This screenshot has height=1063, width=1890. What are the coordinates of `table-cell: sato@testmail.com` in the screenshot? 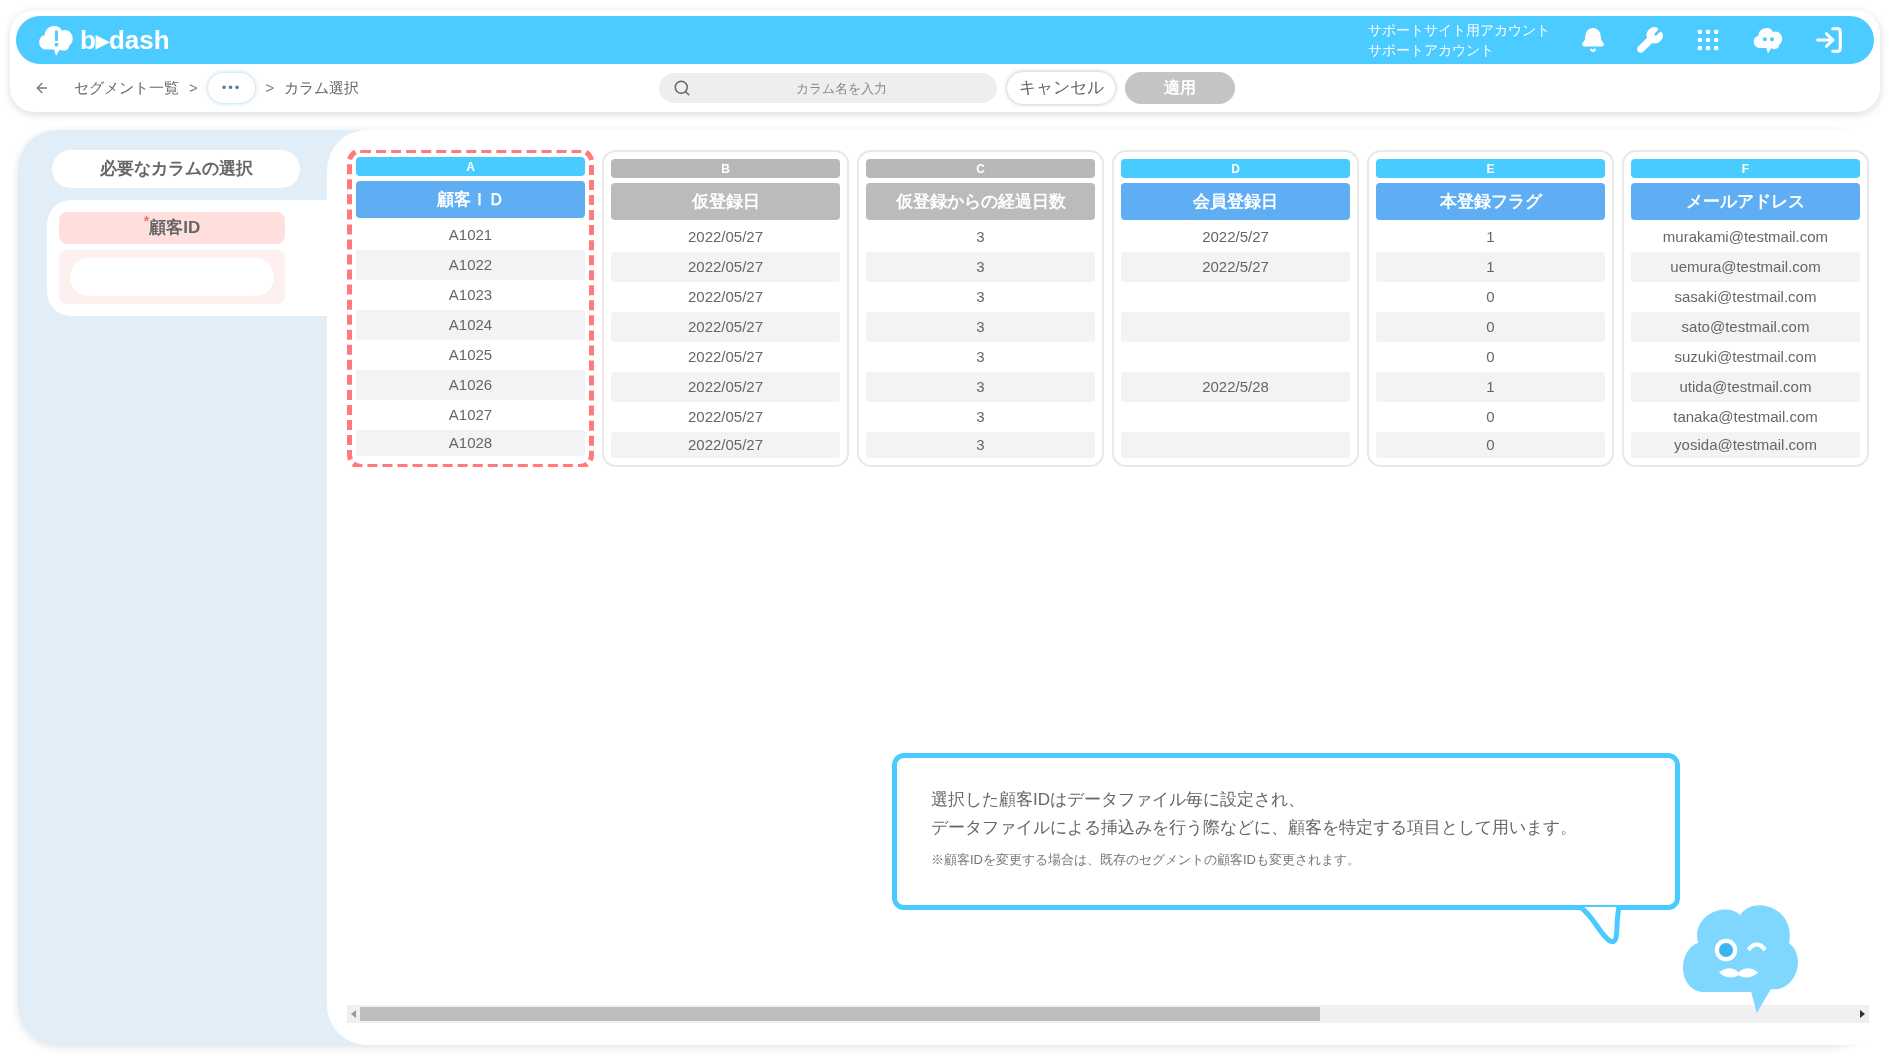 It's located at (1745, 327).